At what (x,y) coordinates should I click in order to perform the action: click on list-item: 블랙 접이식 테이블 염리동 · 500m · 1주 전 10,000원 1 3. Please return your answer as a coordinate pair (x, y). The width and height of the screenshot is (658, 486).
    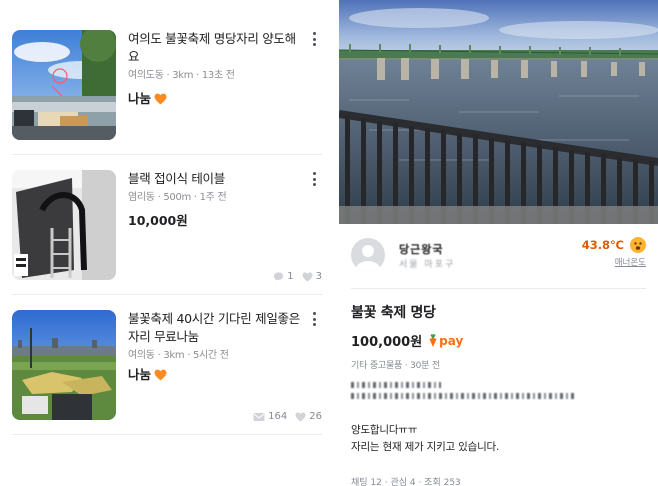
    Looking at the image, I should click on (168, 225).